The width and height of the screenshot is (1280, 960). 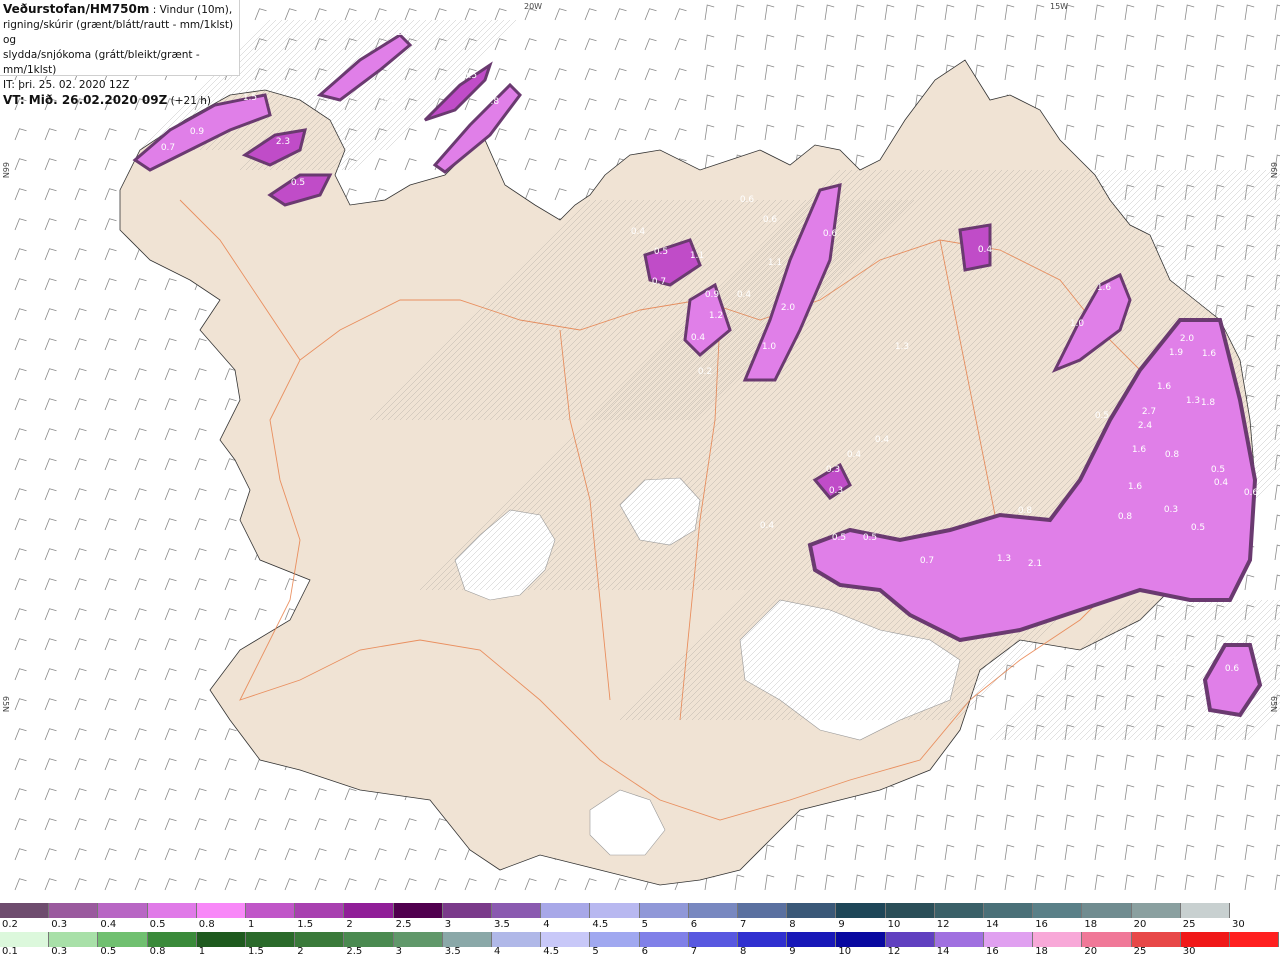 What do you see at coordinates (694, 951) in the screenshot?
I see `legend-tick-label: 7` at bounding box center [694, 951].